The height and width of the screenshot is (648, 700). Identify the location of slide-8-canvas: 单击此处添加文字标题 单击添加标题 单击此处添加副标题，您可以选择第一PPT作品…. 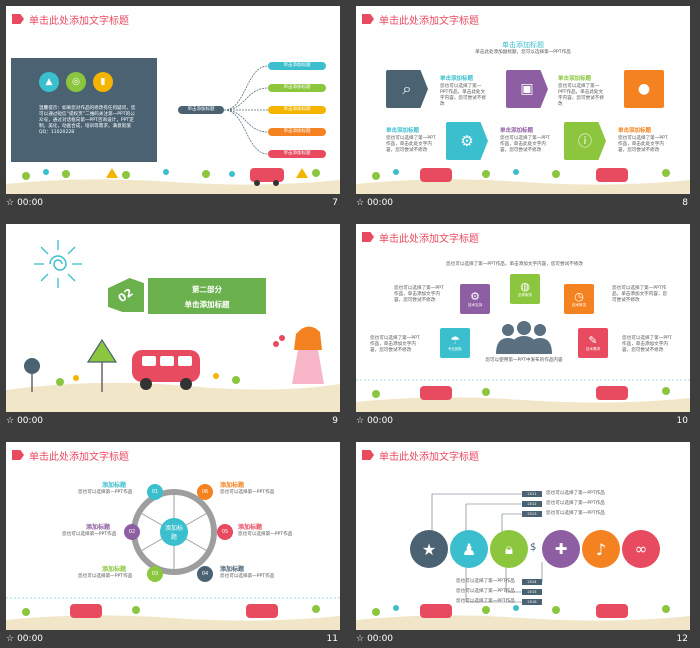
(523, 100).